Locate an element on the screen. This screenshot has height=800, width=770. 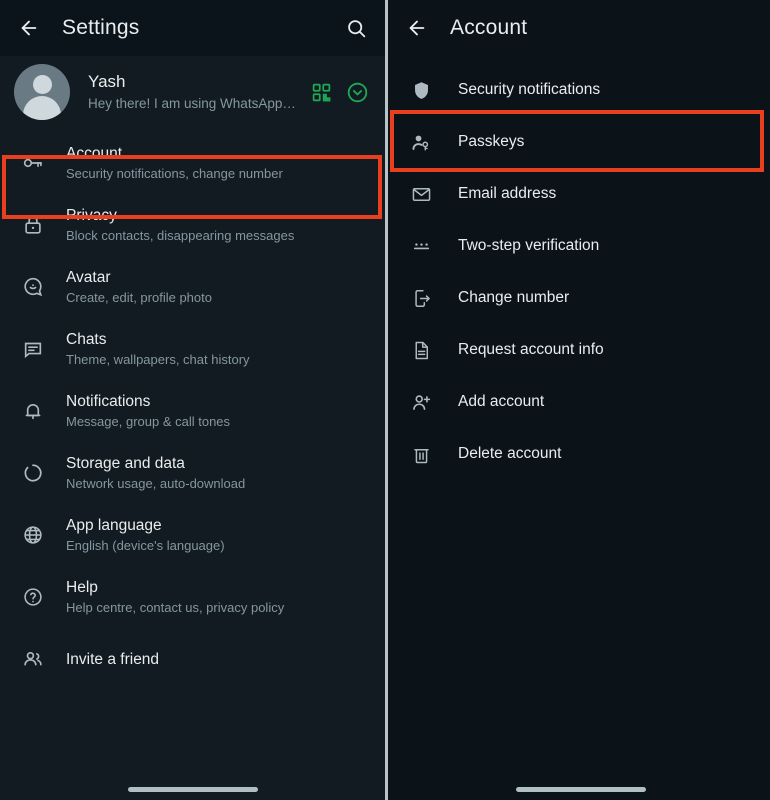
settings-item-app-language: App language English (device's language) is located at coordinates (192, 535).